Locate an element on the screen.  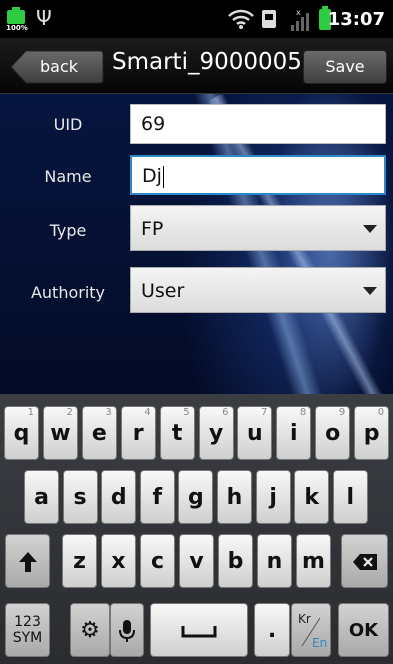
voice-input-key is located at coordinates (127, 630).